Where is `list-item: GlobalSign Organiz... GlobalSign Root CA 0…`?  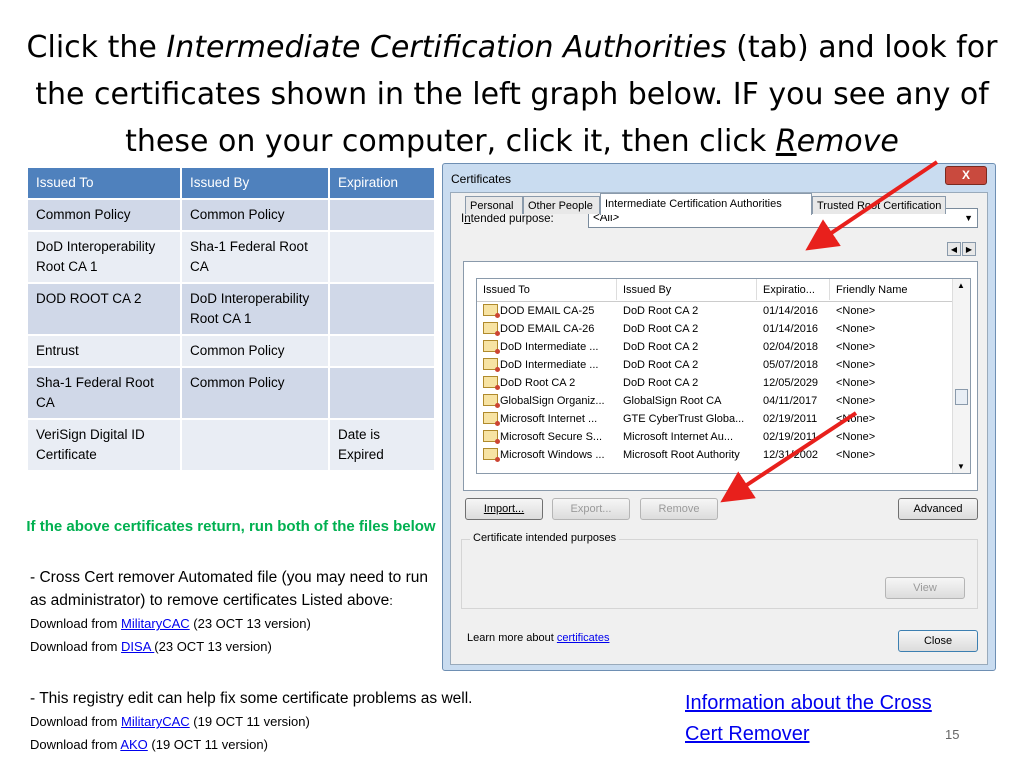
list-item: GlobalSign Organiz... GlobalSign Root CA 0… is located at coordinates (716, 401).